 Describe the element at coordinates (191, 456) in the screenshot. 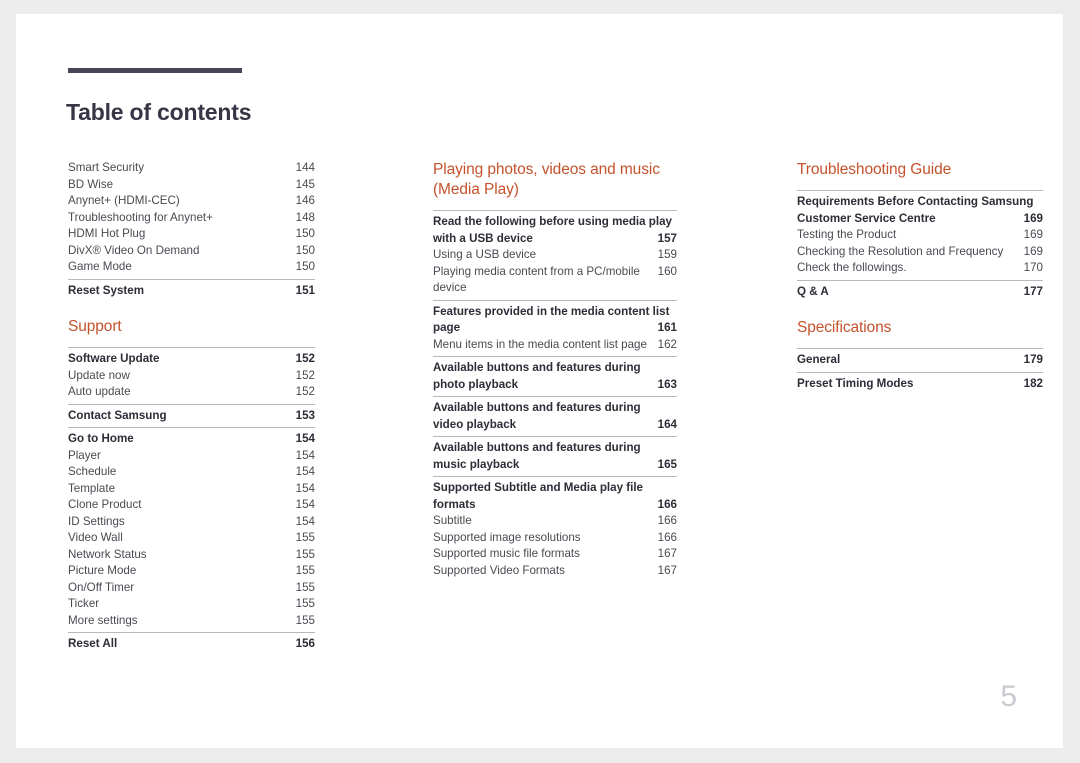

I see `toc-entry: Player 154` at that location.